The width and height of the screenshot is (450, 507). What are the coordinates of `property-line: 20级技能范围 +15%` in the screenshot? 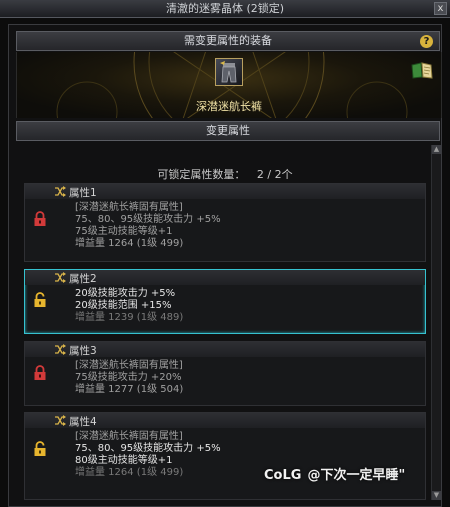 It's located at (123, 305).